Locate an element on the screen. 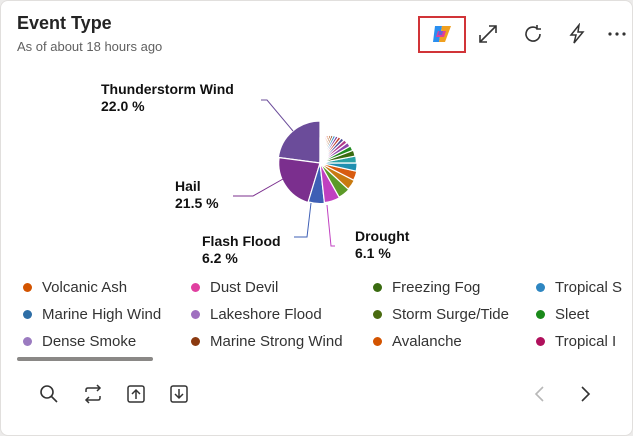  label-value: 6.1 % is located at coordinates (373, 253).